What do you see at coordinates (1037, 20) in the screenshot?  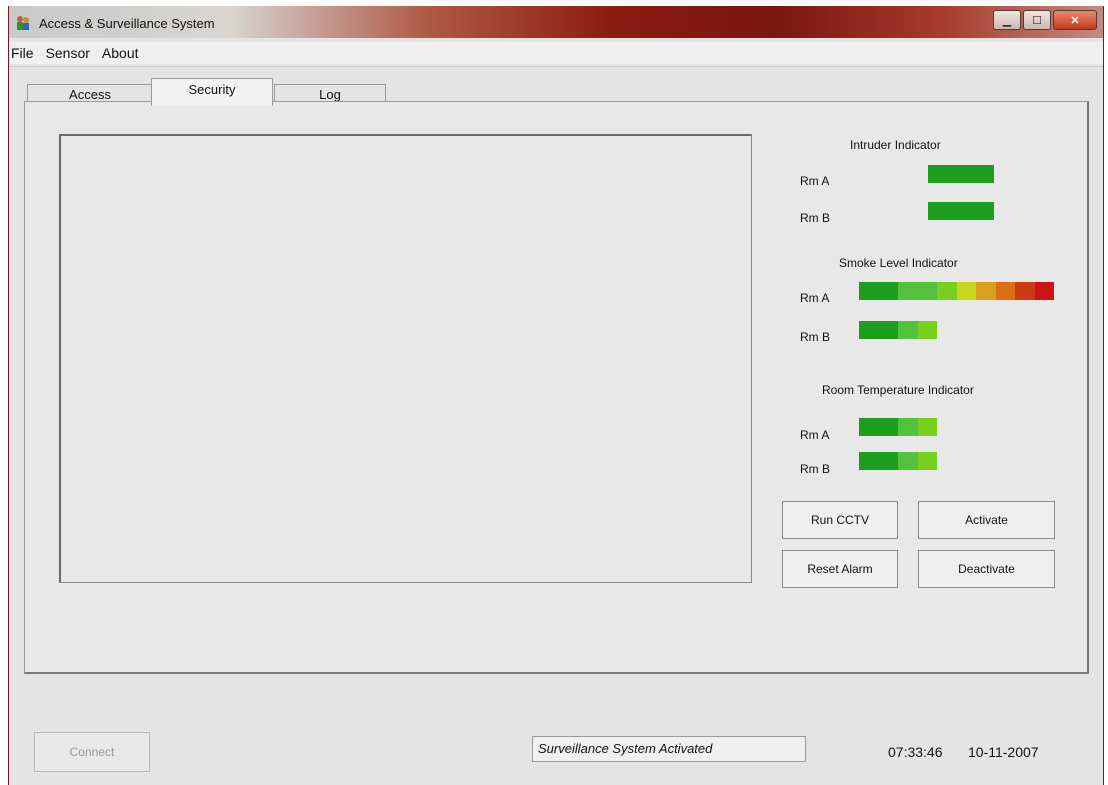 I see `maximize-icon: ☐` at bounding box center [1037, 20].